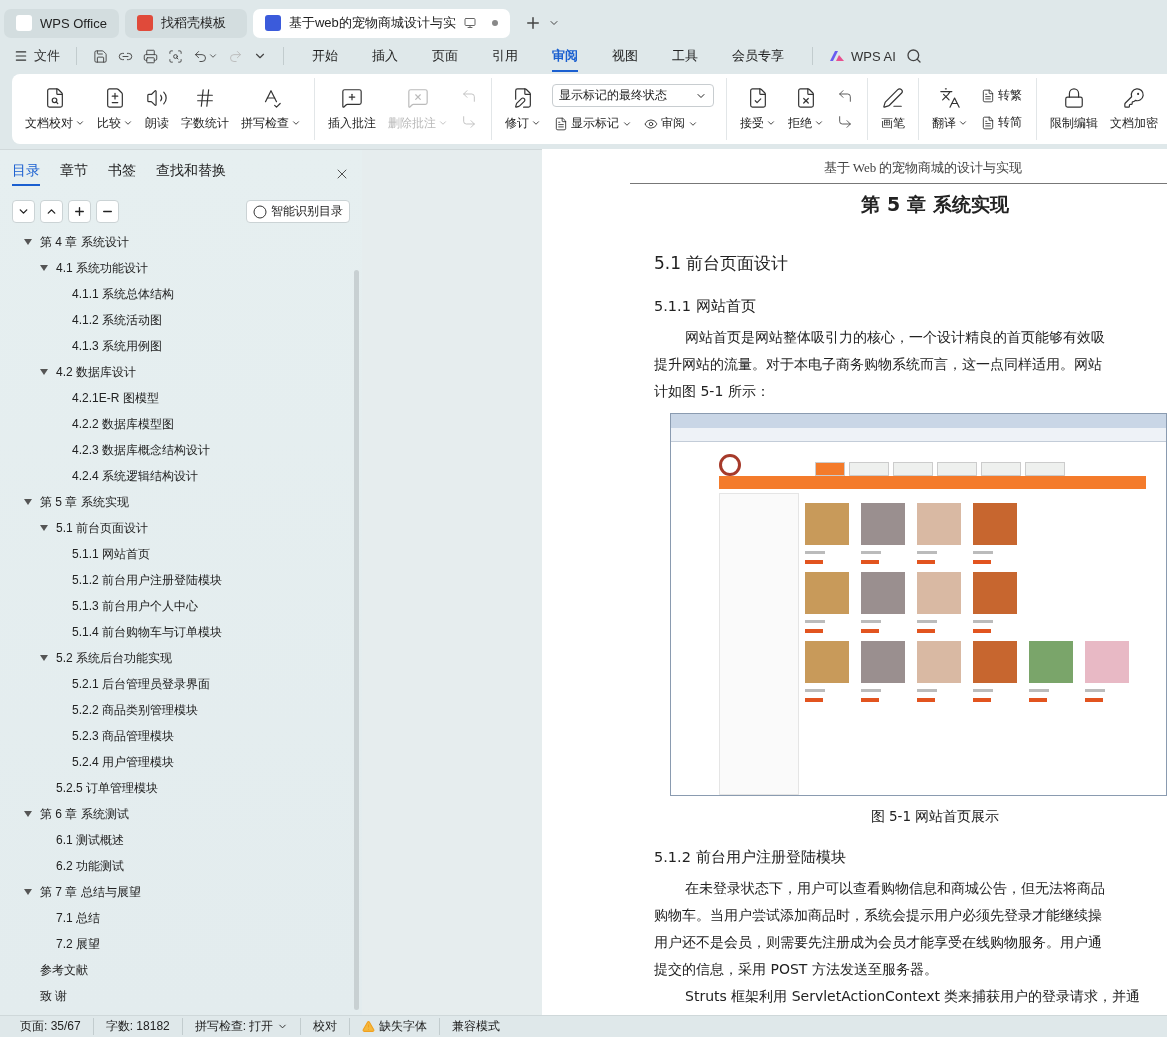 The height and width of the screenshot is (1037, 1167). I want to click on status-warning: 缺失字体, so click(395, 1026).